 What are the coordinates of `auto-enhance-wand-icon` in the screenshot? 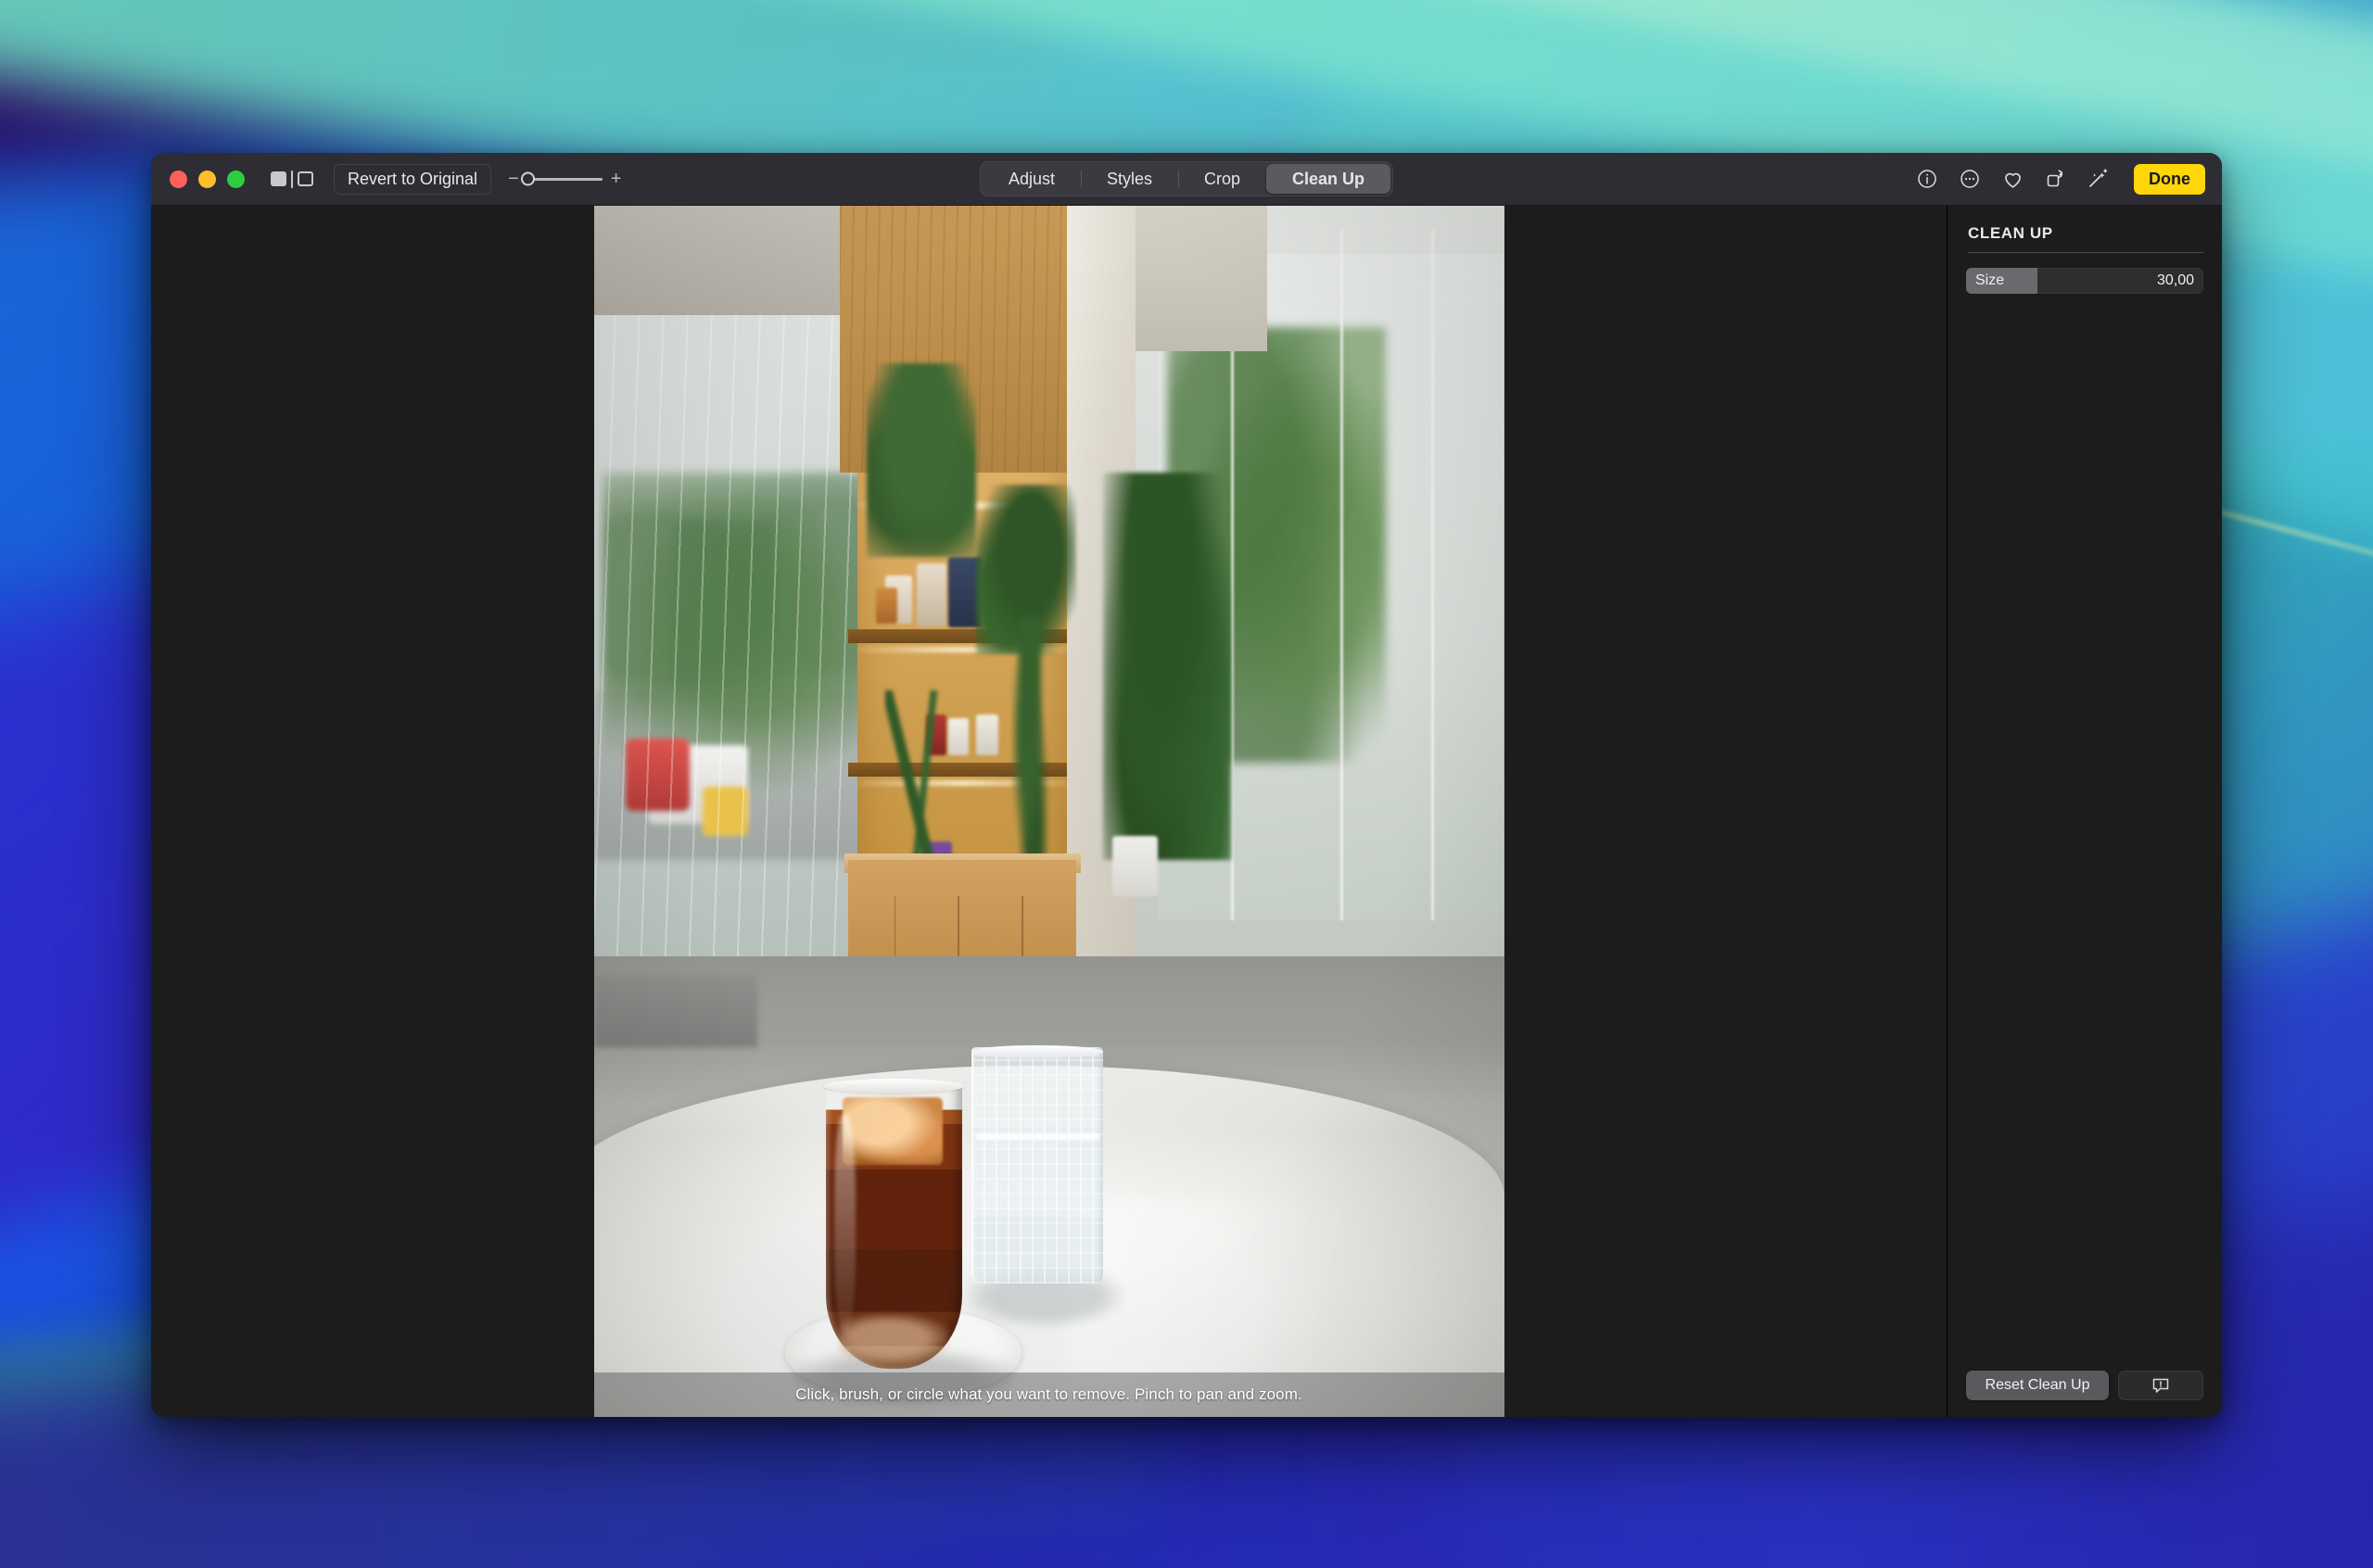 It's located at (2098, 179).